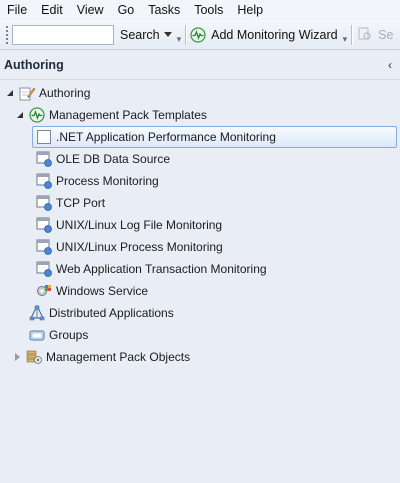 The image size is (400, 483). Describe the element at coordinates (107, 181) in the screenshot. I see `tree-label: Process Monitoring` at that location.